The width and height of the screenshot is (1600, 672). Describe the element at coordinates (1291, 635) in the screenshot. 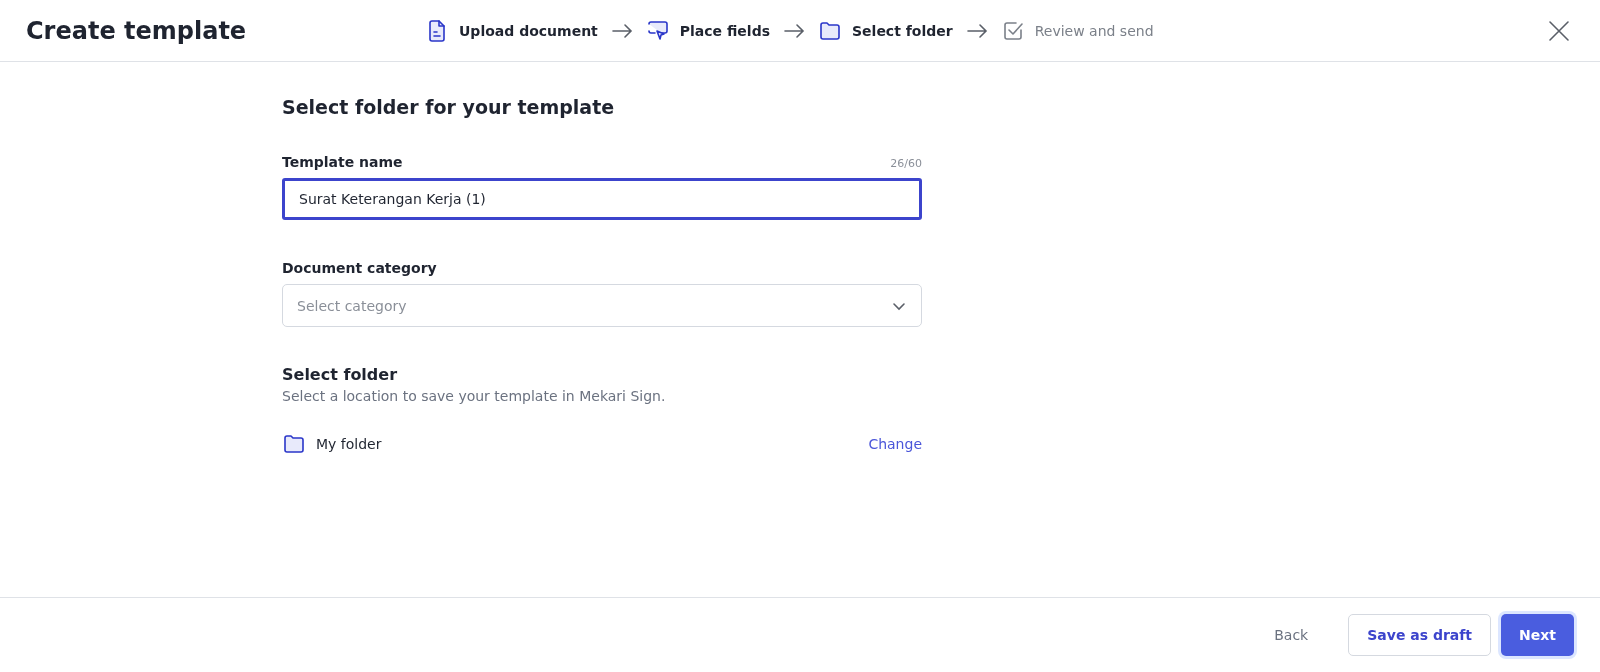

I see `back-button: Back` at that location.